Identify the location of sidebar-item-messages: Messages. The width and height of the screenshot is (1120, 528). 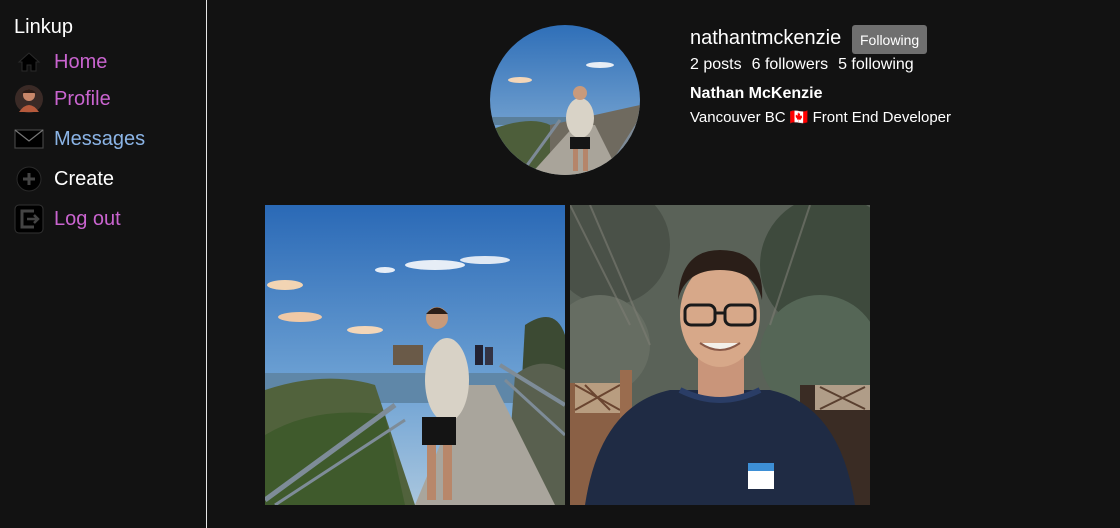
(106, 139).